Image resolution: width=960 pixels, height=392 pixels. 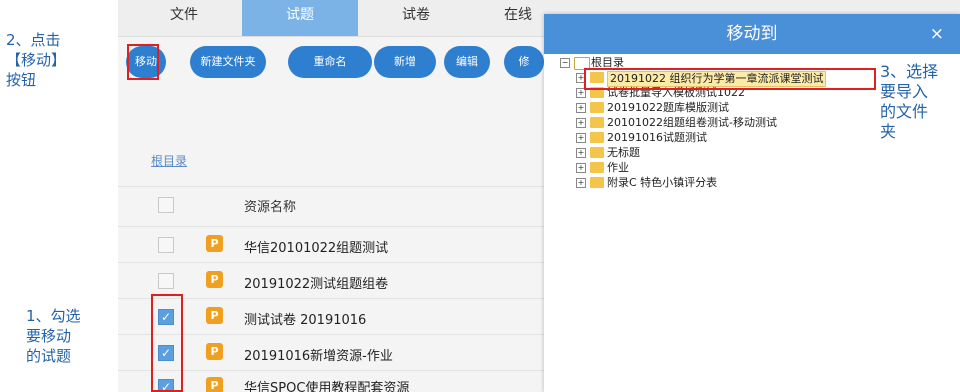 What do you see at coordinates (657, 137) in the screenshot?
I see `tree-folder-label: 20191016试题测试` at bounding box center [657, 137].